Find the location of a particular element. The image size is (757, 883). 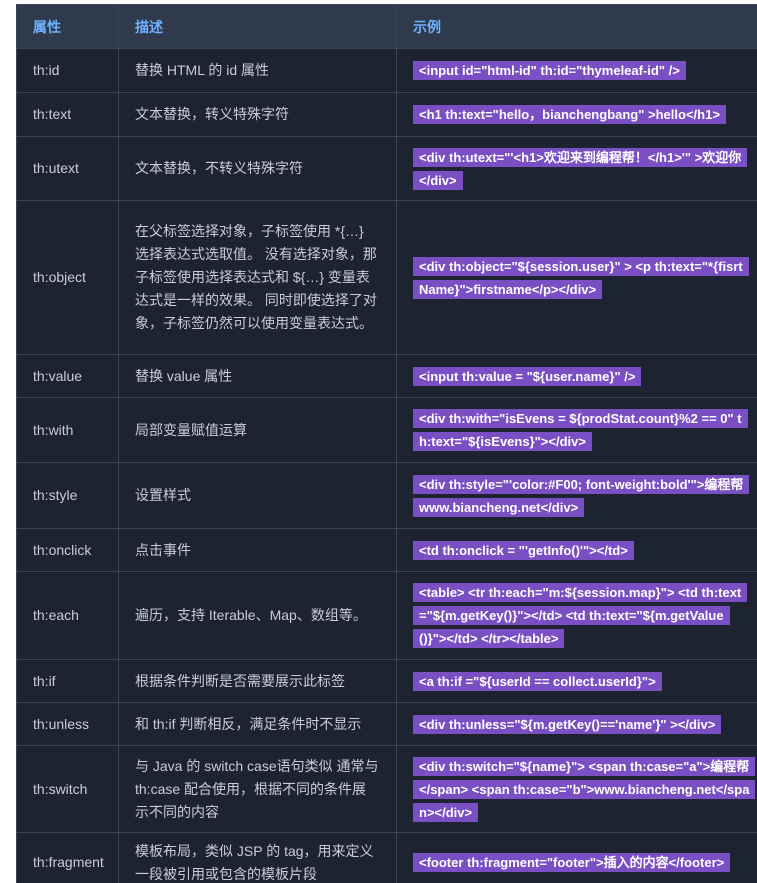

code-snippet: <a th:if ="${userId == collect.userId}"> is located at coordinates (537, 681).